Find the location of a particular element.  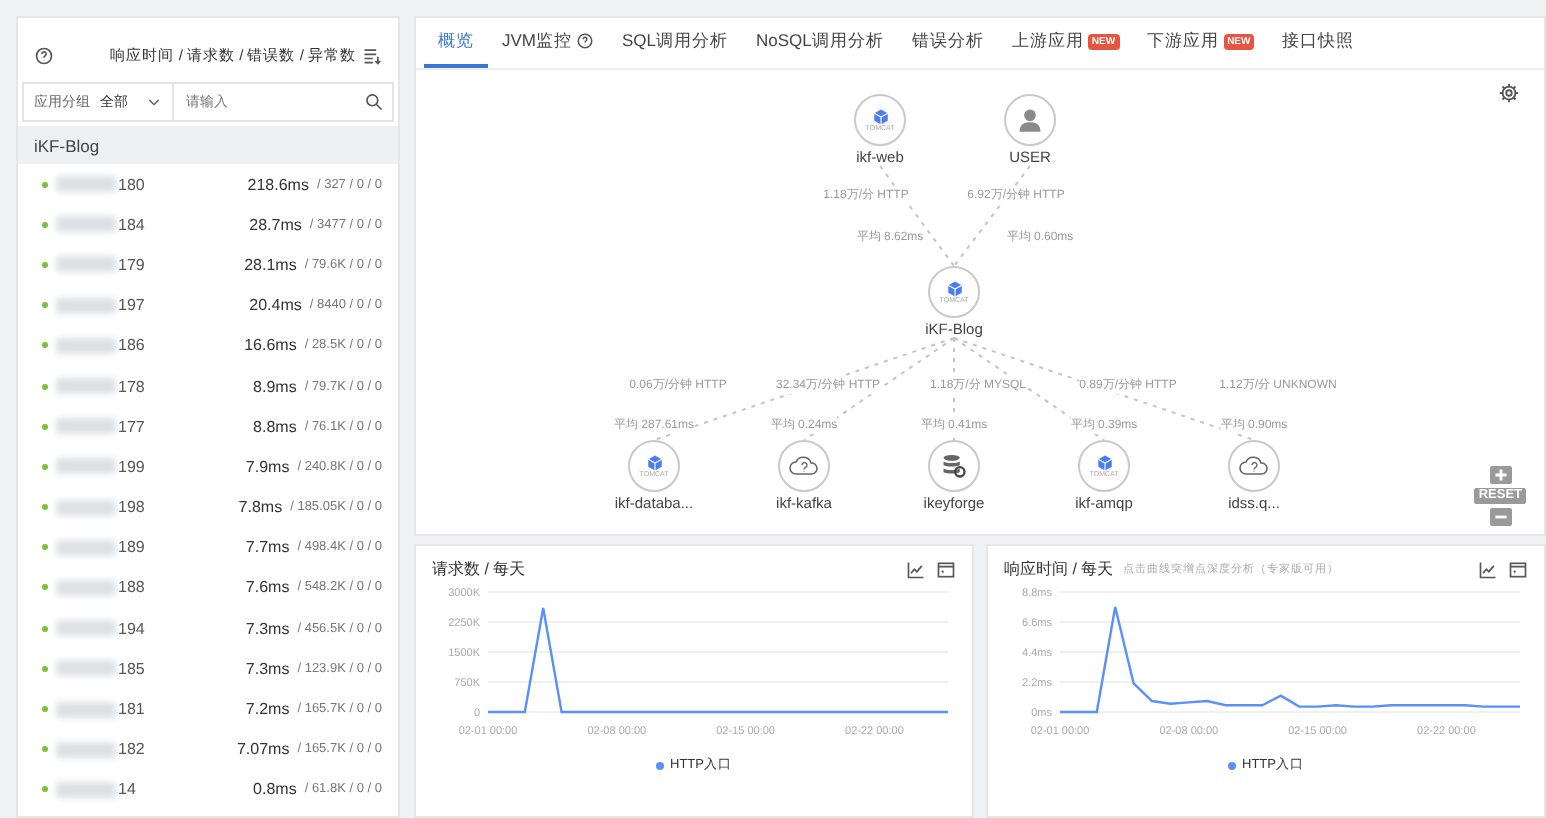

database-icon is located at coordinates (954, 466).